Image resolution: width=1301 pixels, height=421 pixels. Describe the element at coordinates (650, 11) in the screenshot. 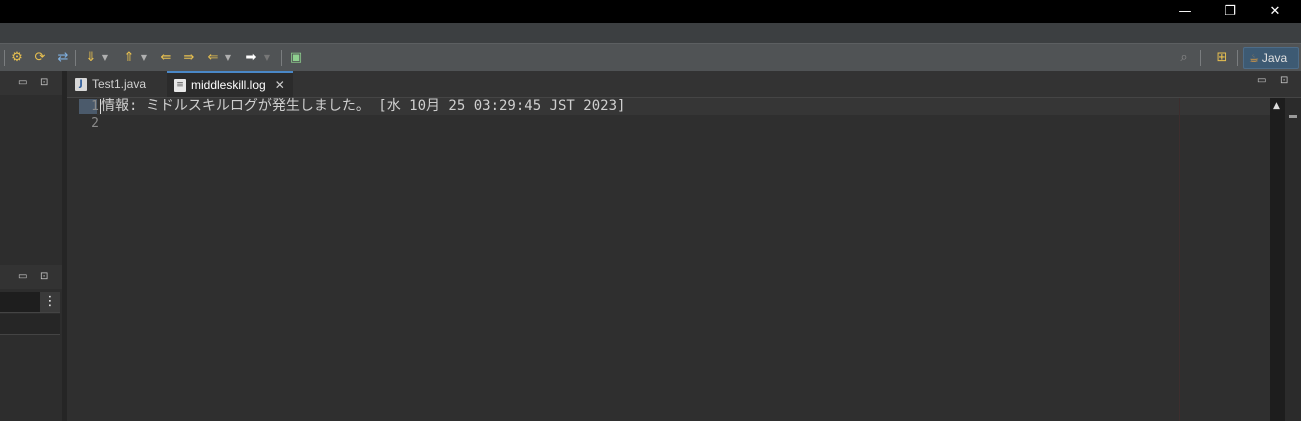

I see `window-title-bar: — ❐ ✕` at that location.